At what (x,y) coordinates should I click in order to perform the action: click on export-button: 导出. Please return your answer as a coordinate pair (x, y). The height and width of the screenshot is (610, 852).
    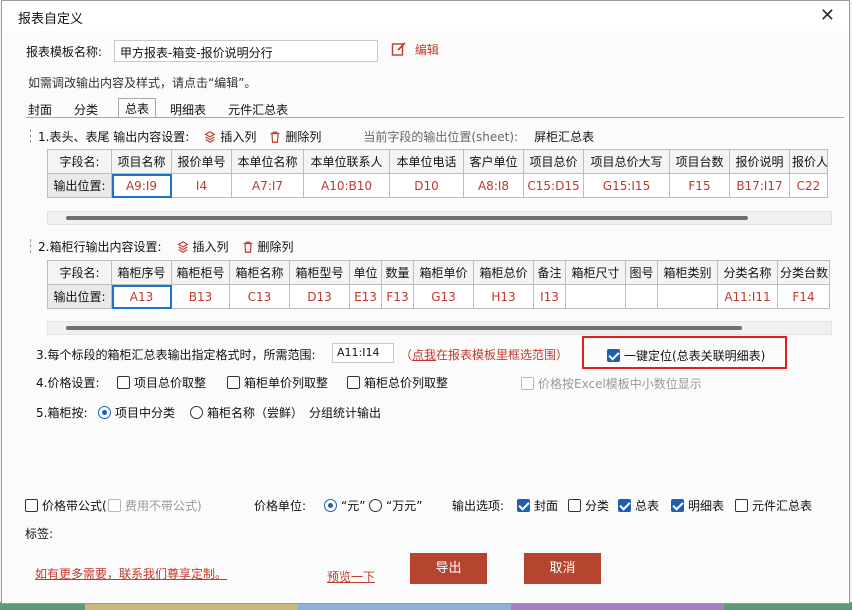
    Looking at the image, I should click on (448, 568).